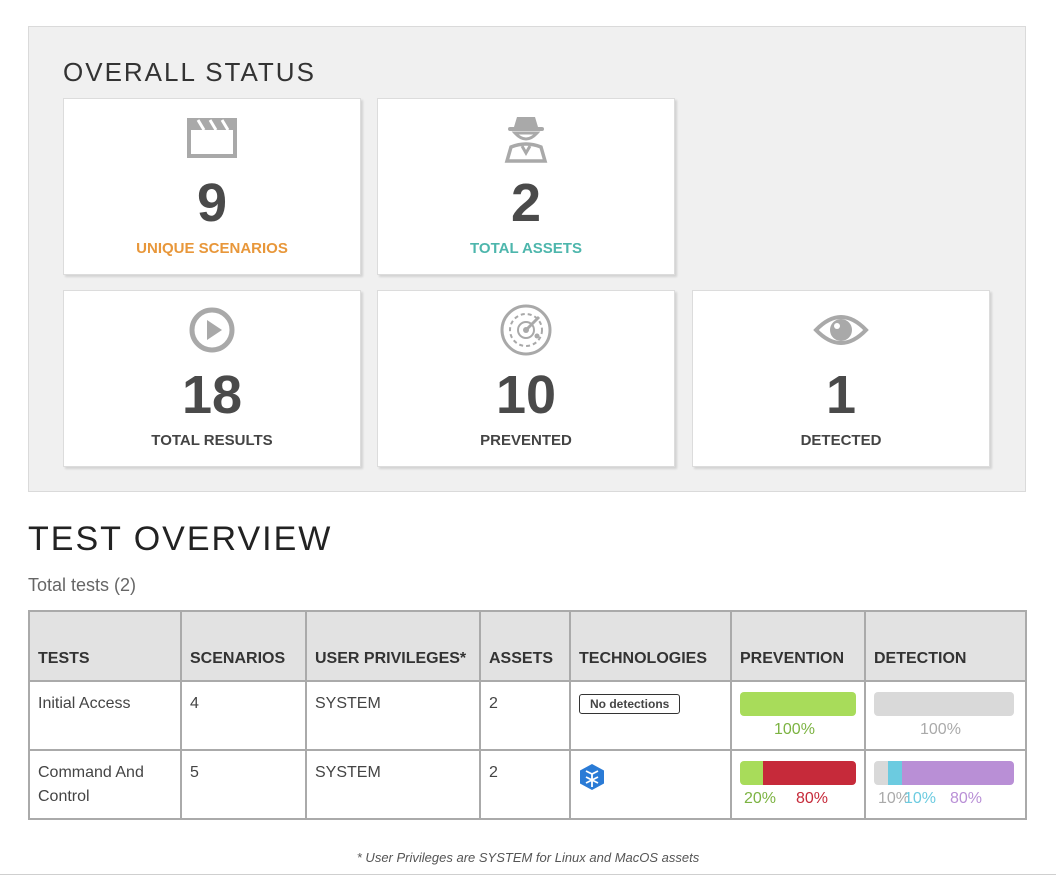 This screenshot has height=876, width=1056. I want to click on total-tests-count: Total tests (2), so click(82, 585).